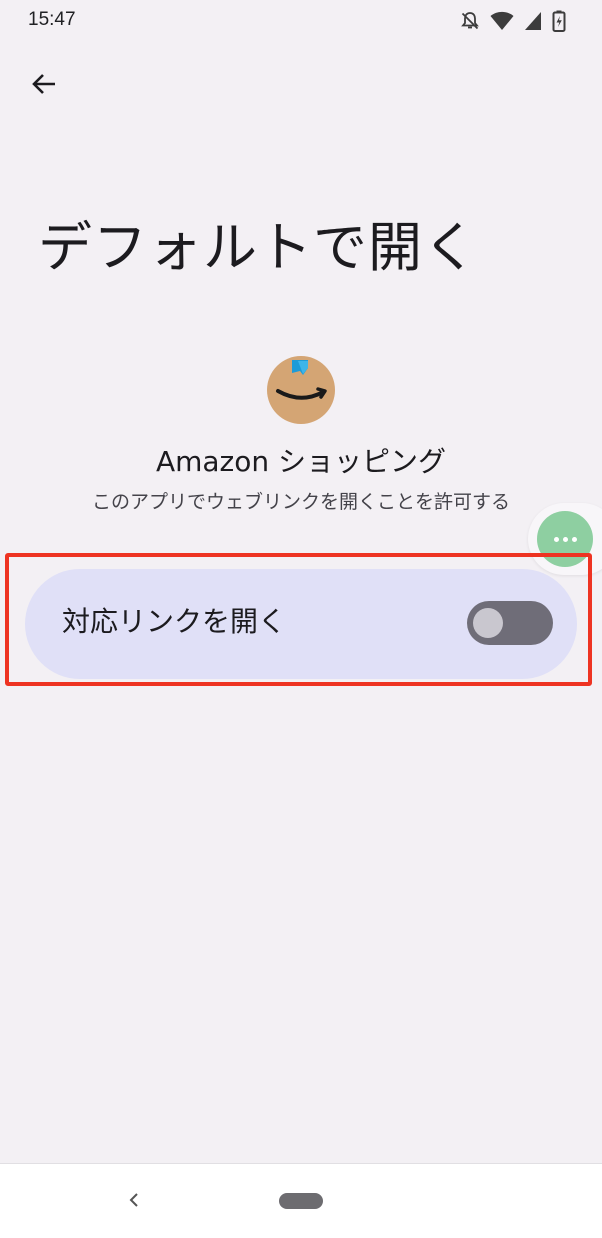 The image size is (602, 1238). What do you see at coordinates (502, 21) in the screenshot?
I see `wifi-icon` at bounding box center [502, 21].